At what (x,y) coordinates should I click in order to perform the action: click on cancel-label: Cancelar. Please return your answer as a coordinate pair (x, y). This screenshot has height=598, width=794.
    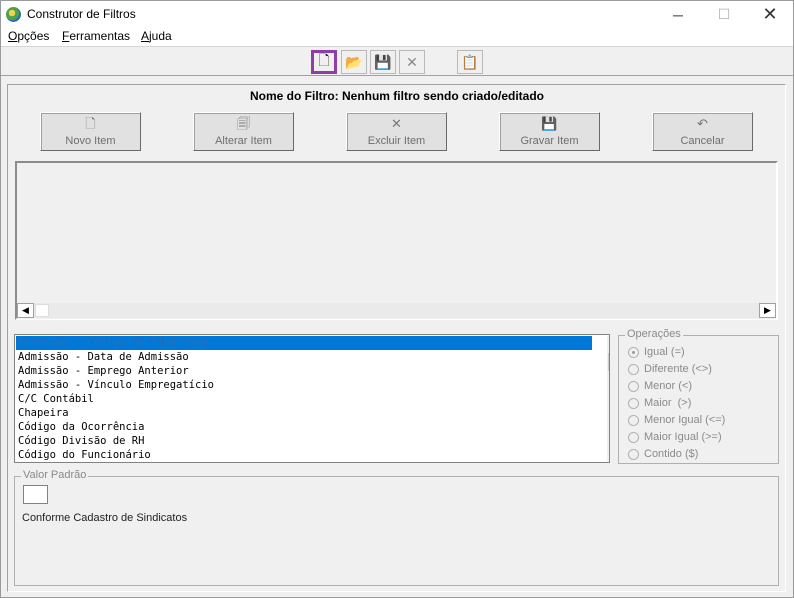
    Looking at the image, I should click on (702, 141).